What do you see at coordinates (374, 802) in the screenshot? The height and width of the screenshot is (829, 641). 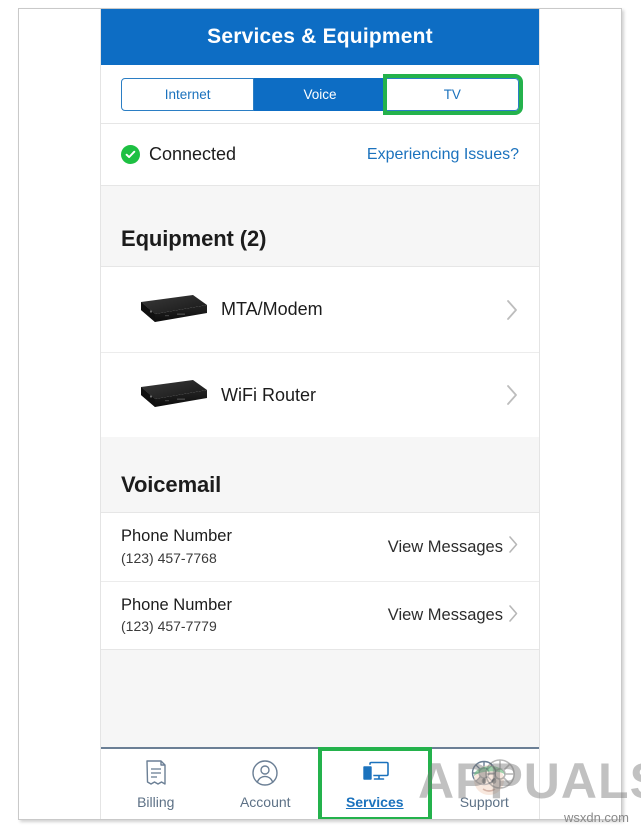 I see `nav-item-services-label: Services` at bounding box center [374, 802].